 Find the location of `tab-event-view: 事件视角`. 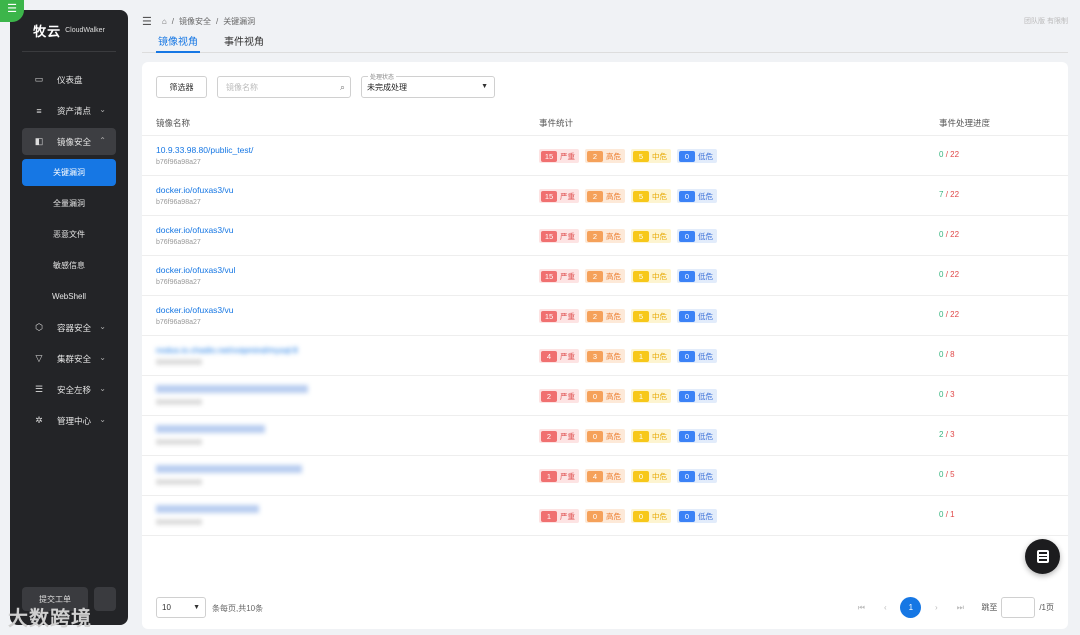

tab-event-view: 事件视角 is located at coordinates (244, 43).